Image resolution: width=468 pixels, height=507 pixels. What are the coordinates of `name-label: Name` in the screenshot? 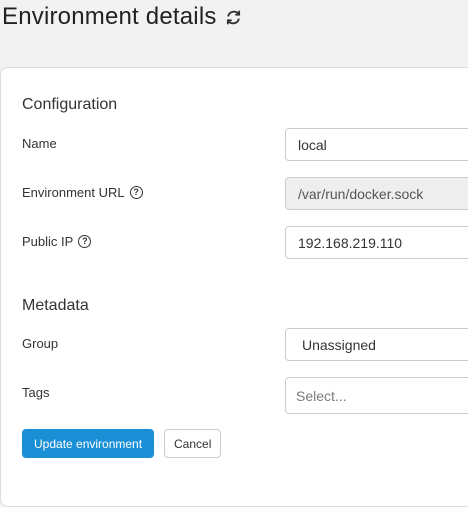 It's located at (39, 143).